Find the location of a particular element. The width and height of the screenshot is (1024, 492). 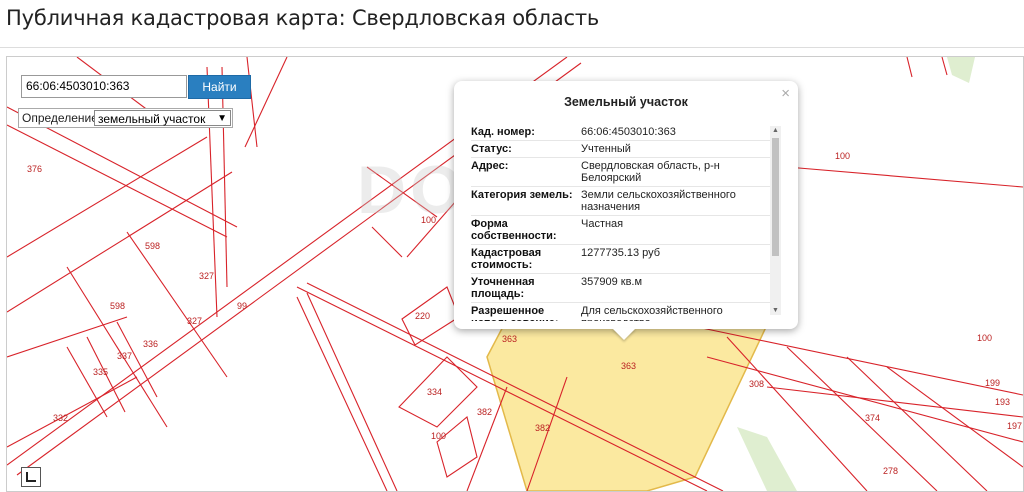

definition-label: Определение: is located at coordinates (62, 118).